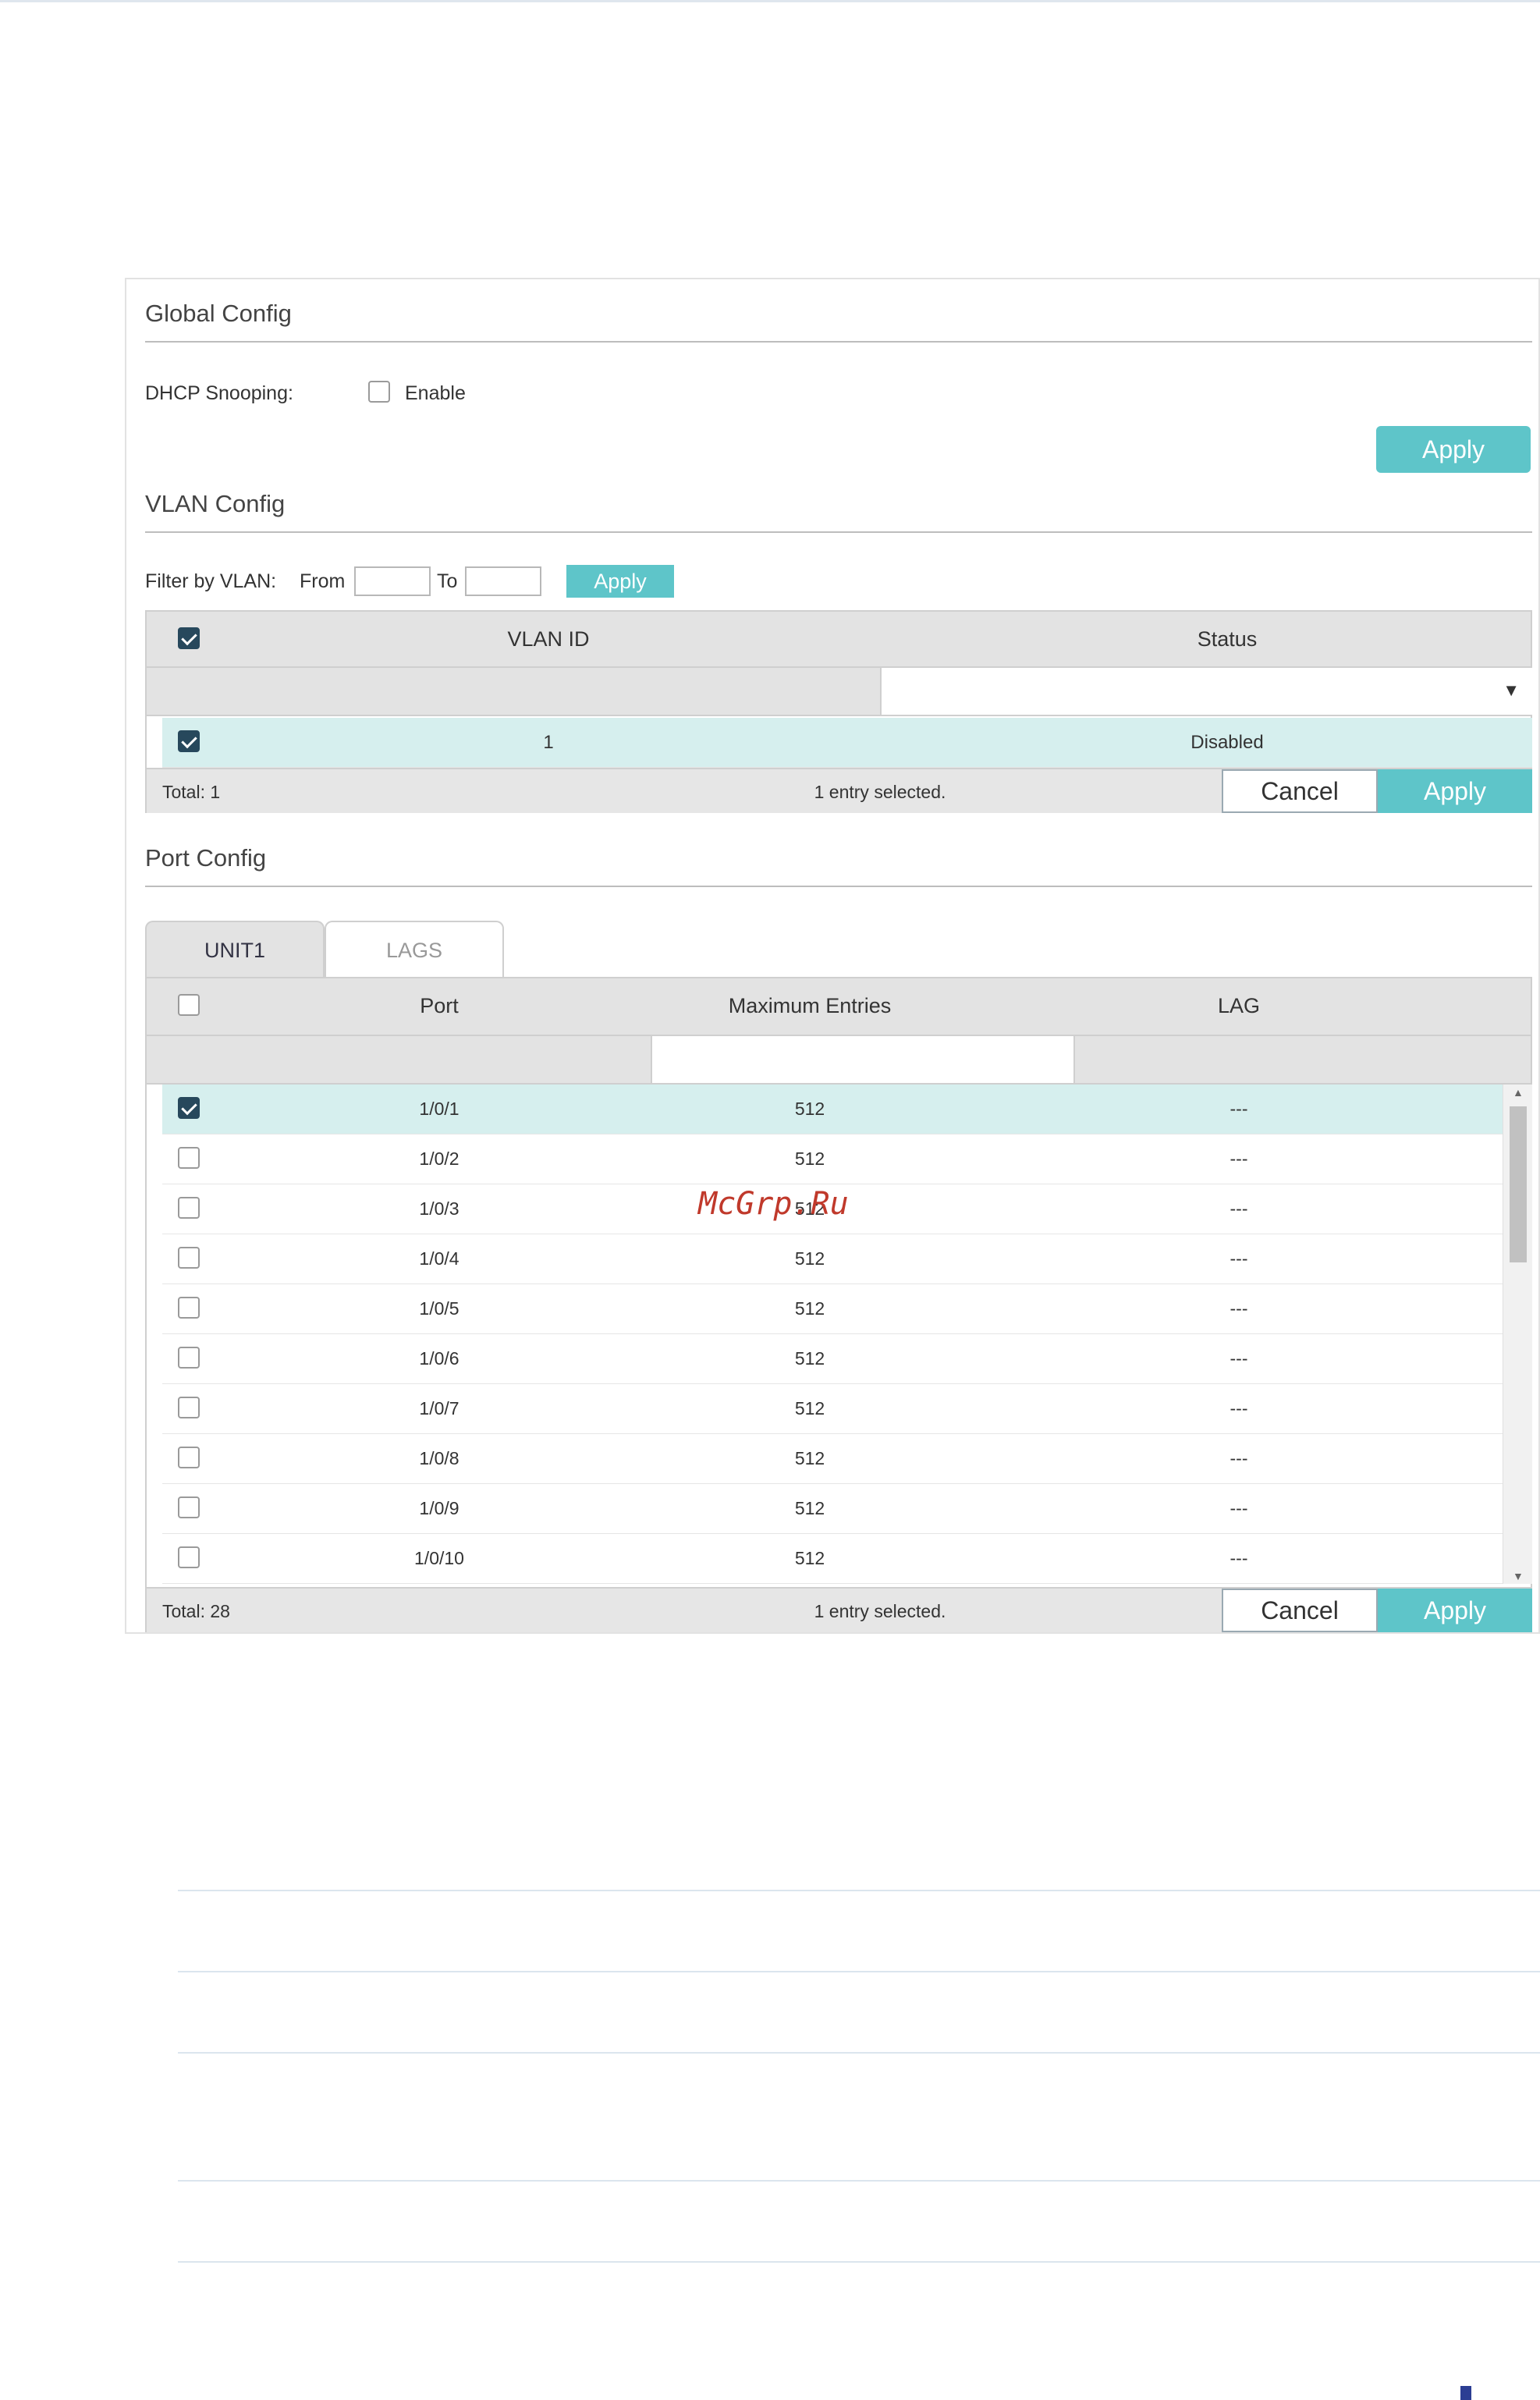  I want to click on table-row: 1/0/8 512 ---, so click(838, 1459).